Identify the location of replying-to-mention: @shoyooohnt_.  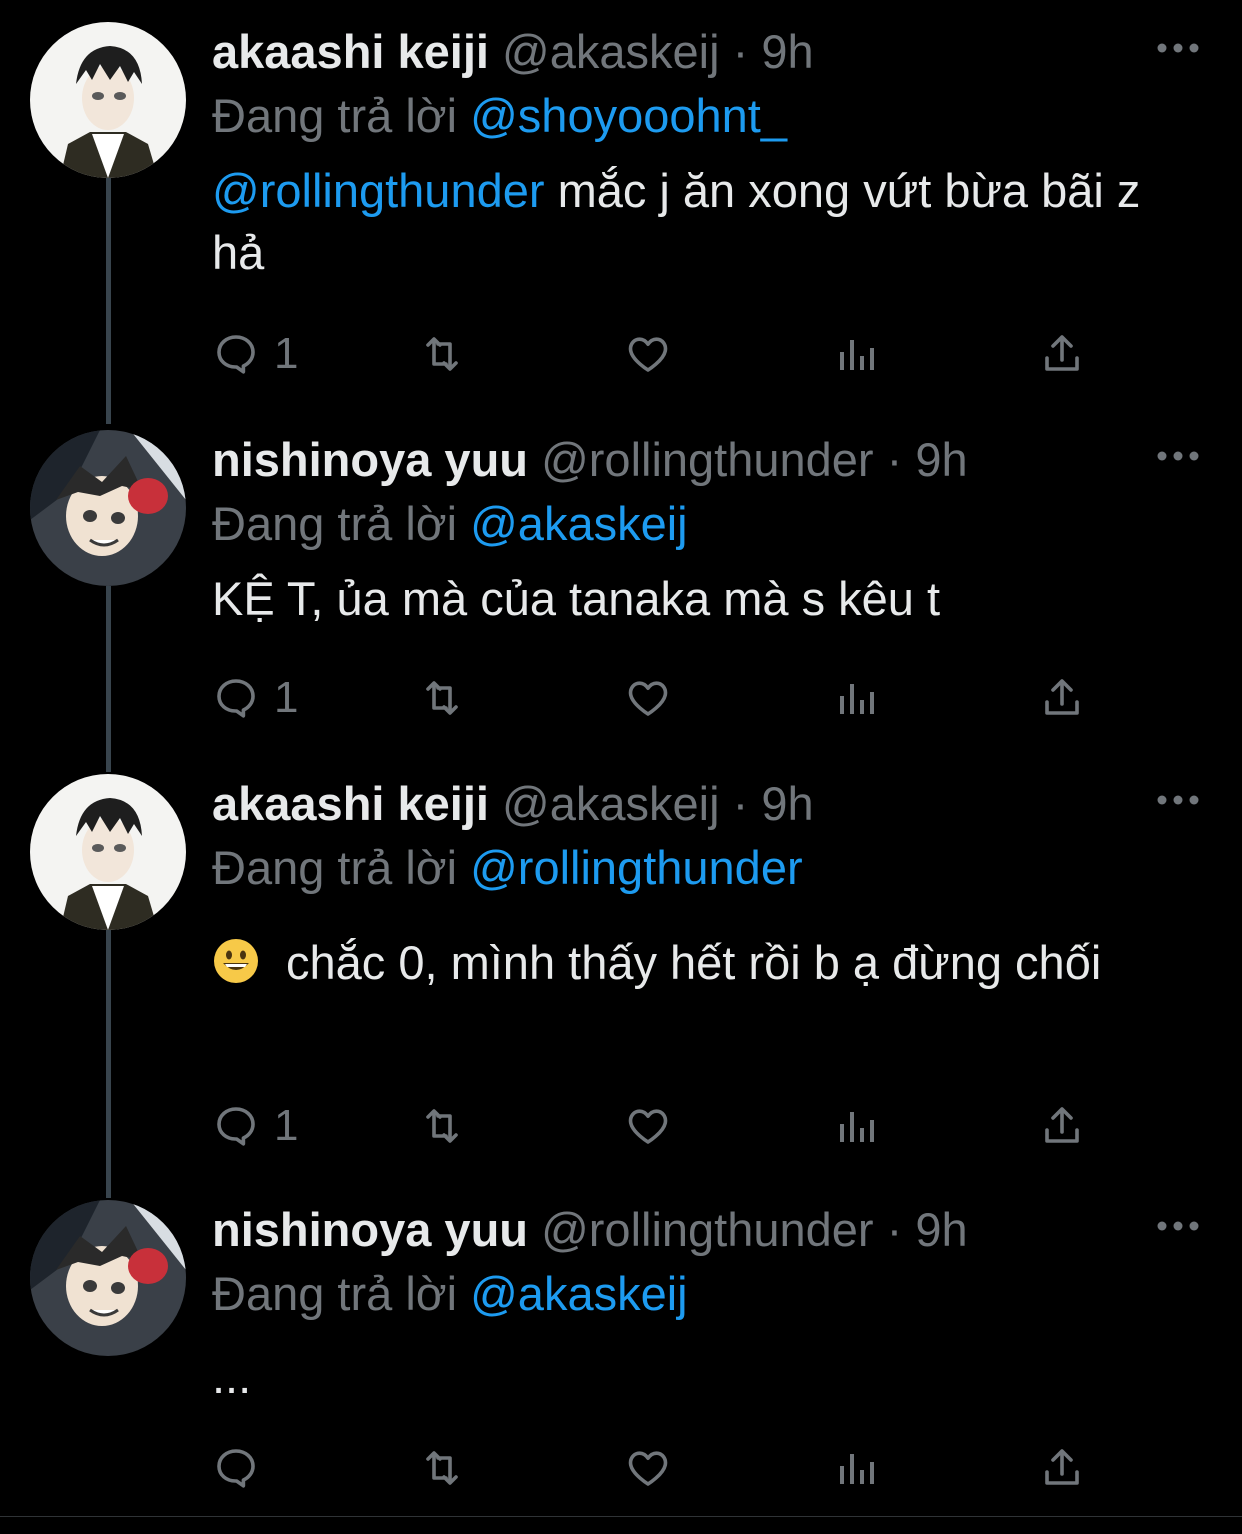
(628, 115).